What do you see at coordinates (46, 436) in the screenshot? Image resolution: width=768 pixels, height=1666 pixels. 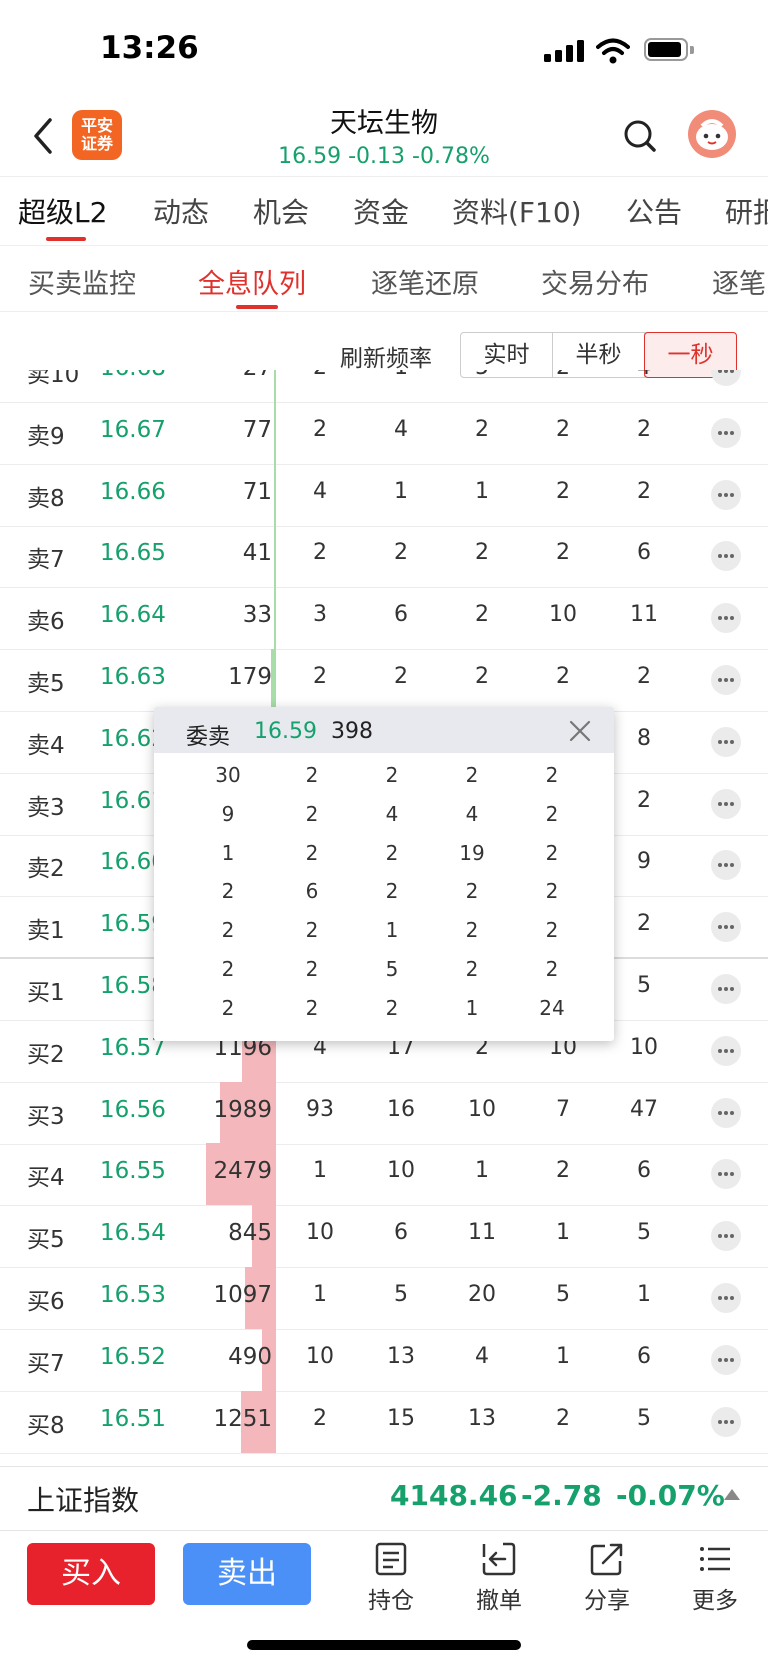 I see `level-label: 卖9` at bounding box center [46, 436].